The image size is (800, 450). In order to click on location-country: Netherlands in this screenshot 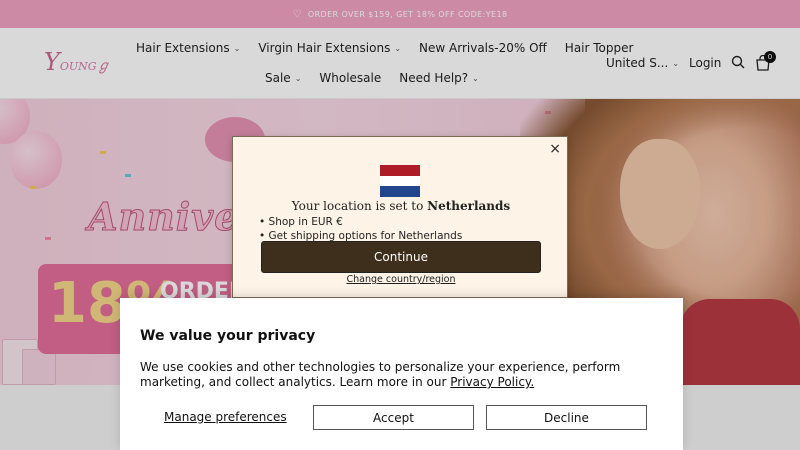, I will do `click(469, 206)`.